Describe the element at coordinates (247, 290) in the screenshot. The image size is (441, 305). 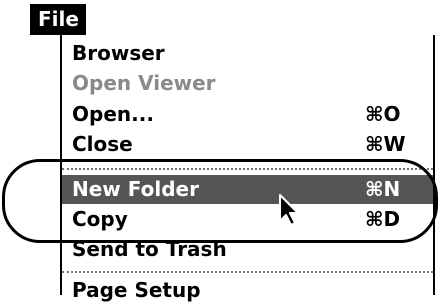
I see `menu-item-page-setup: Page Setup` at that location.